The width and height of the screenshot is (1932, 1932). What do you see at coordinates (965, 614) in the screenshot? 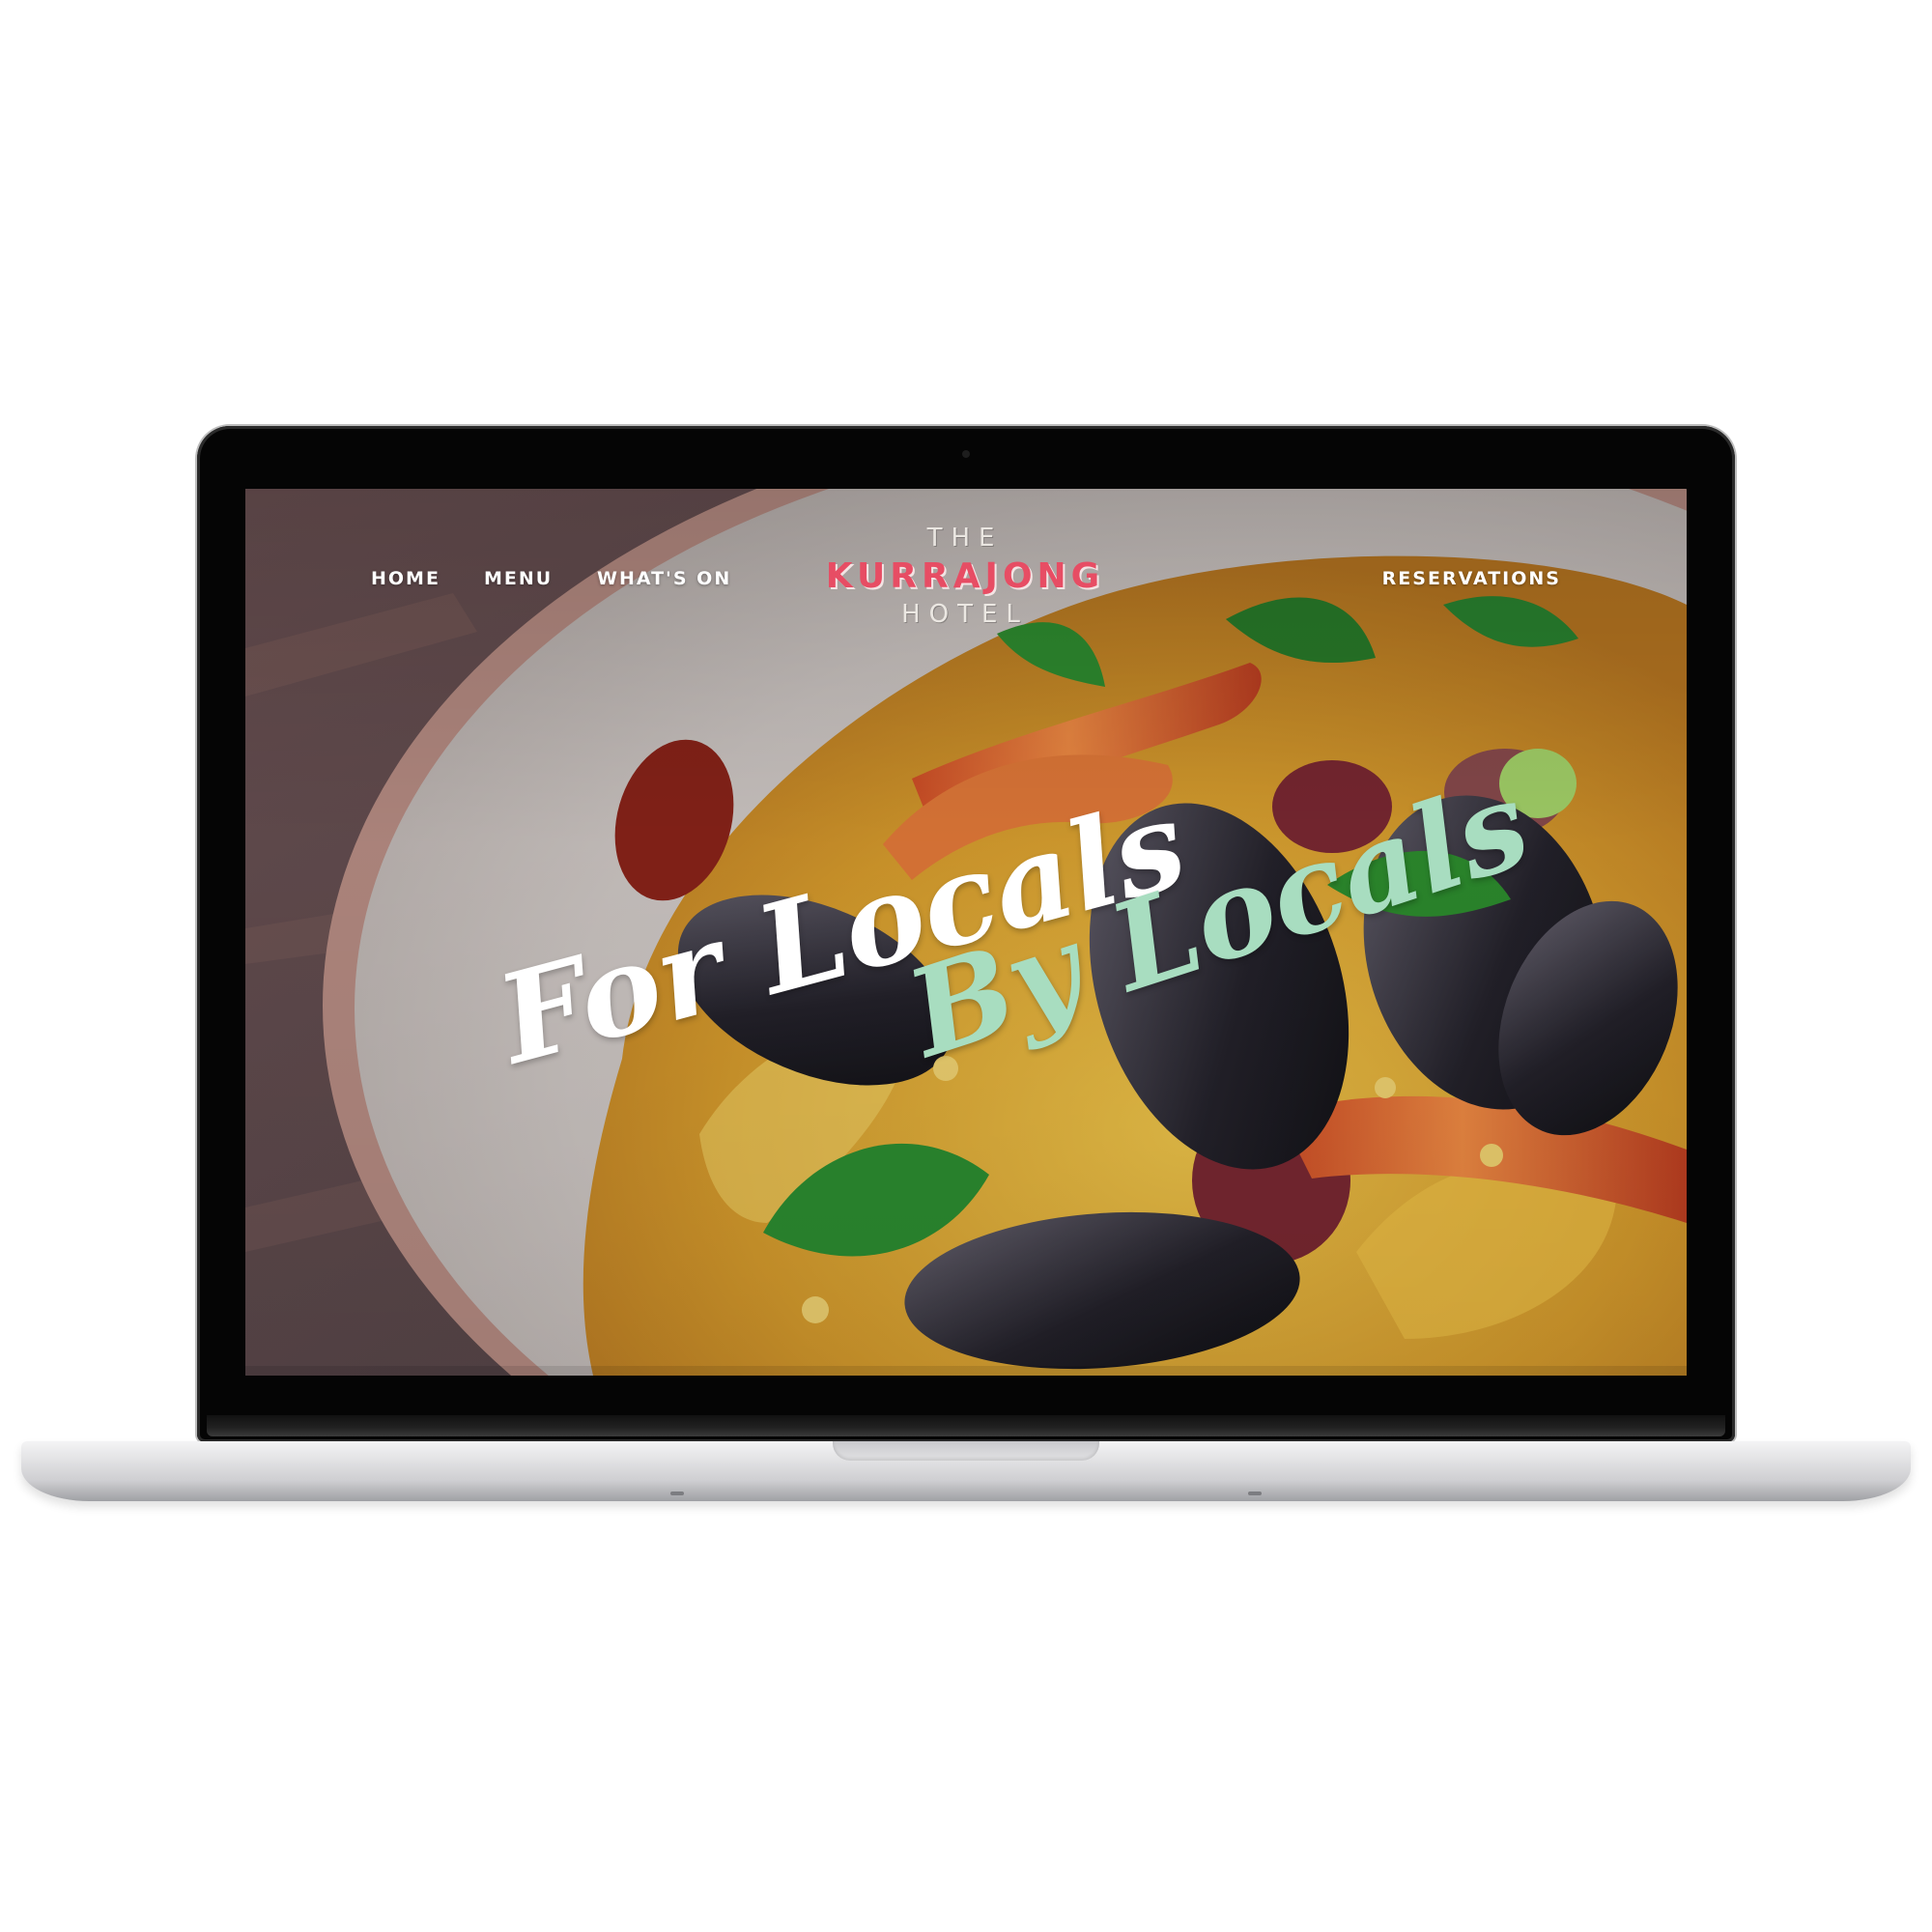
I see `logo-hotel-text: HOTEL` at bounding box center [965, 614].